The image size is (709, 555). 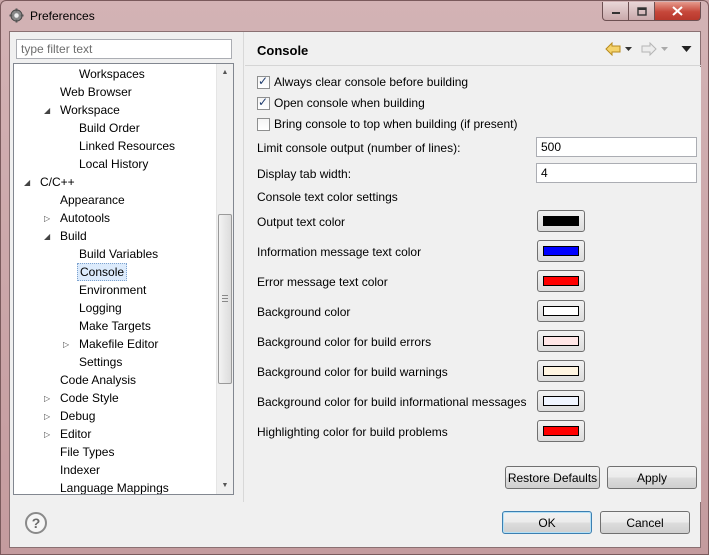 I want to click on open-console-checkbox, so click(x=263, y=102).